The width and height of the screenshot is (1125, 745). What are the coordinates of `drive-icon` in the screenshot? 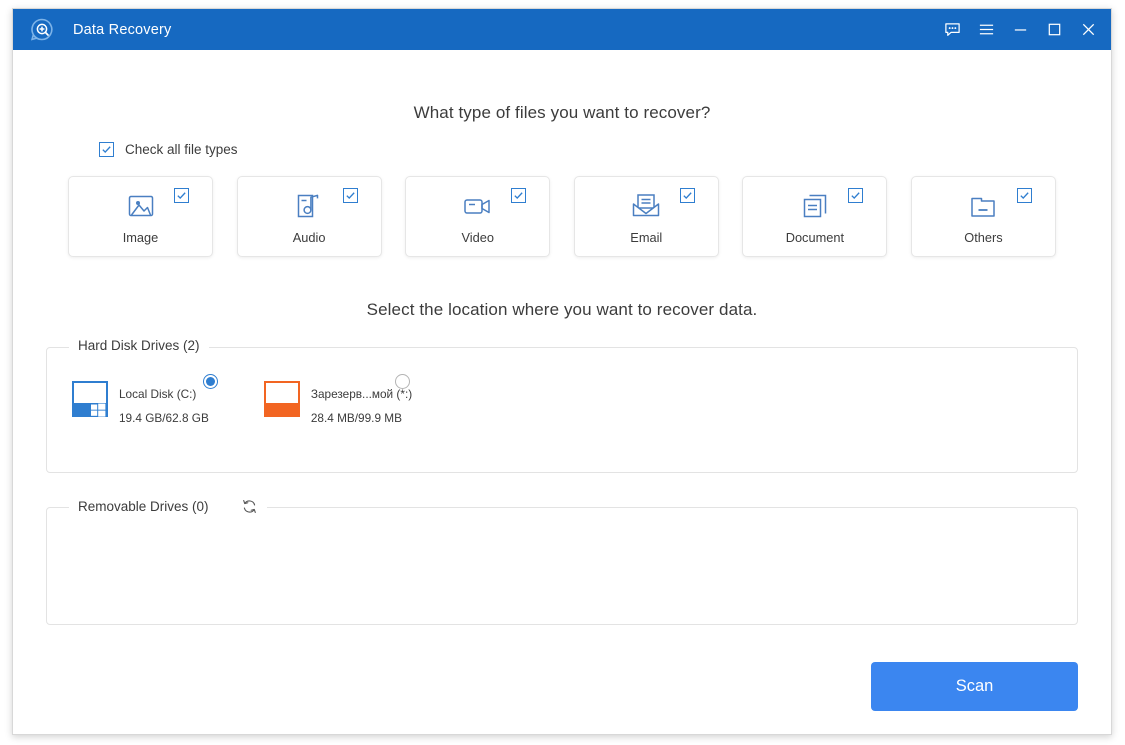 It's located at (281, 400).